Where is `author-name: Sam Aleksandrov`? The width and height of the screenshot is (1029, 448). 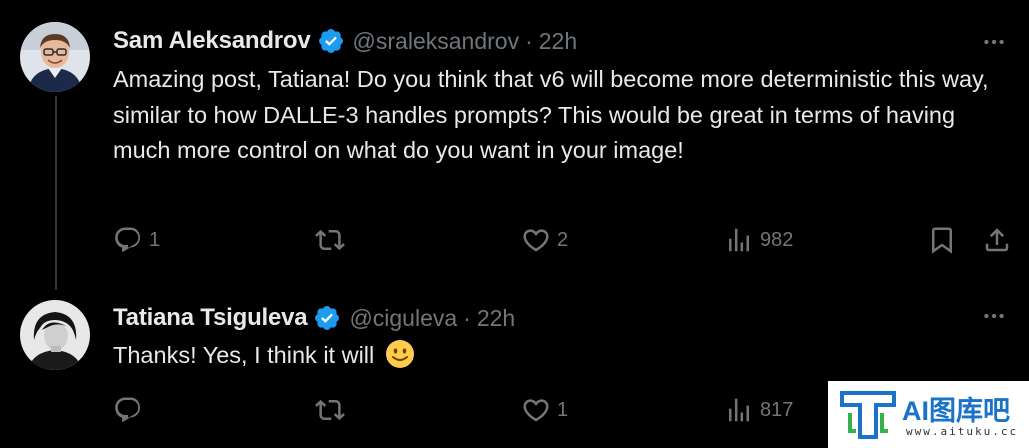
author-name: Sam Aleksandrov is located at coordinates (212, 41).